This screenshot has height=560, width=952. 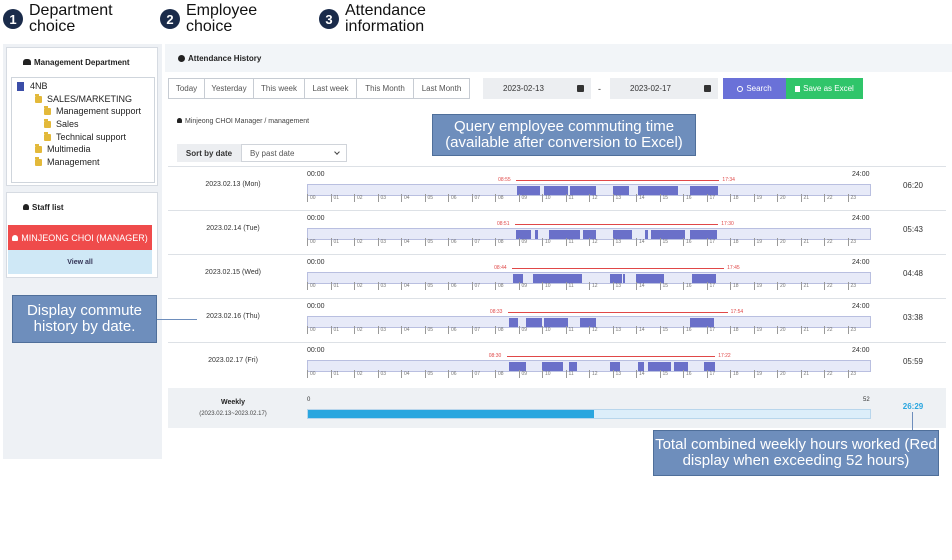 I want to click on tree-node-management-support: Management support, so click(x=92, y=110).